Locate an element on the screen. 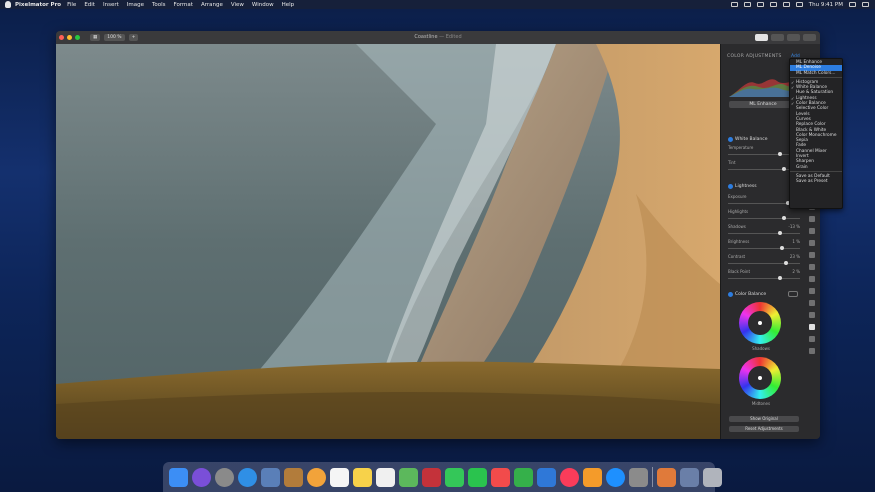 The image size is (875, 492). minimize-button is located at coordinates (69, 37).